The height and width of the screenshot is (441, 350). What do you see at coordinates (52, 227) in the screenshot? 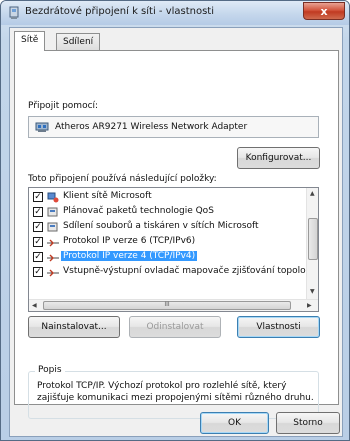
I see `file-printer-sharing-icon` at bounding box center [52, 227].